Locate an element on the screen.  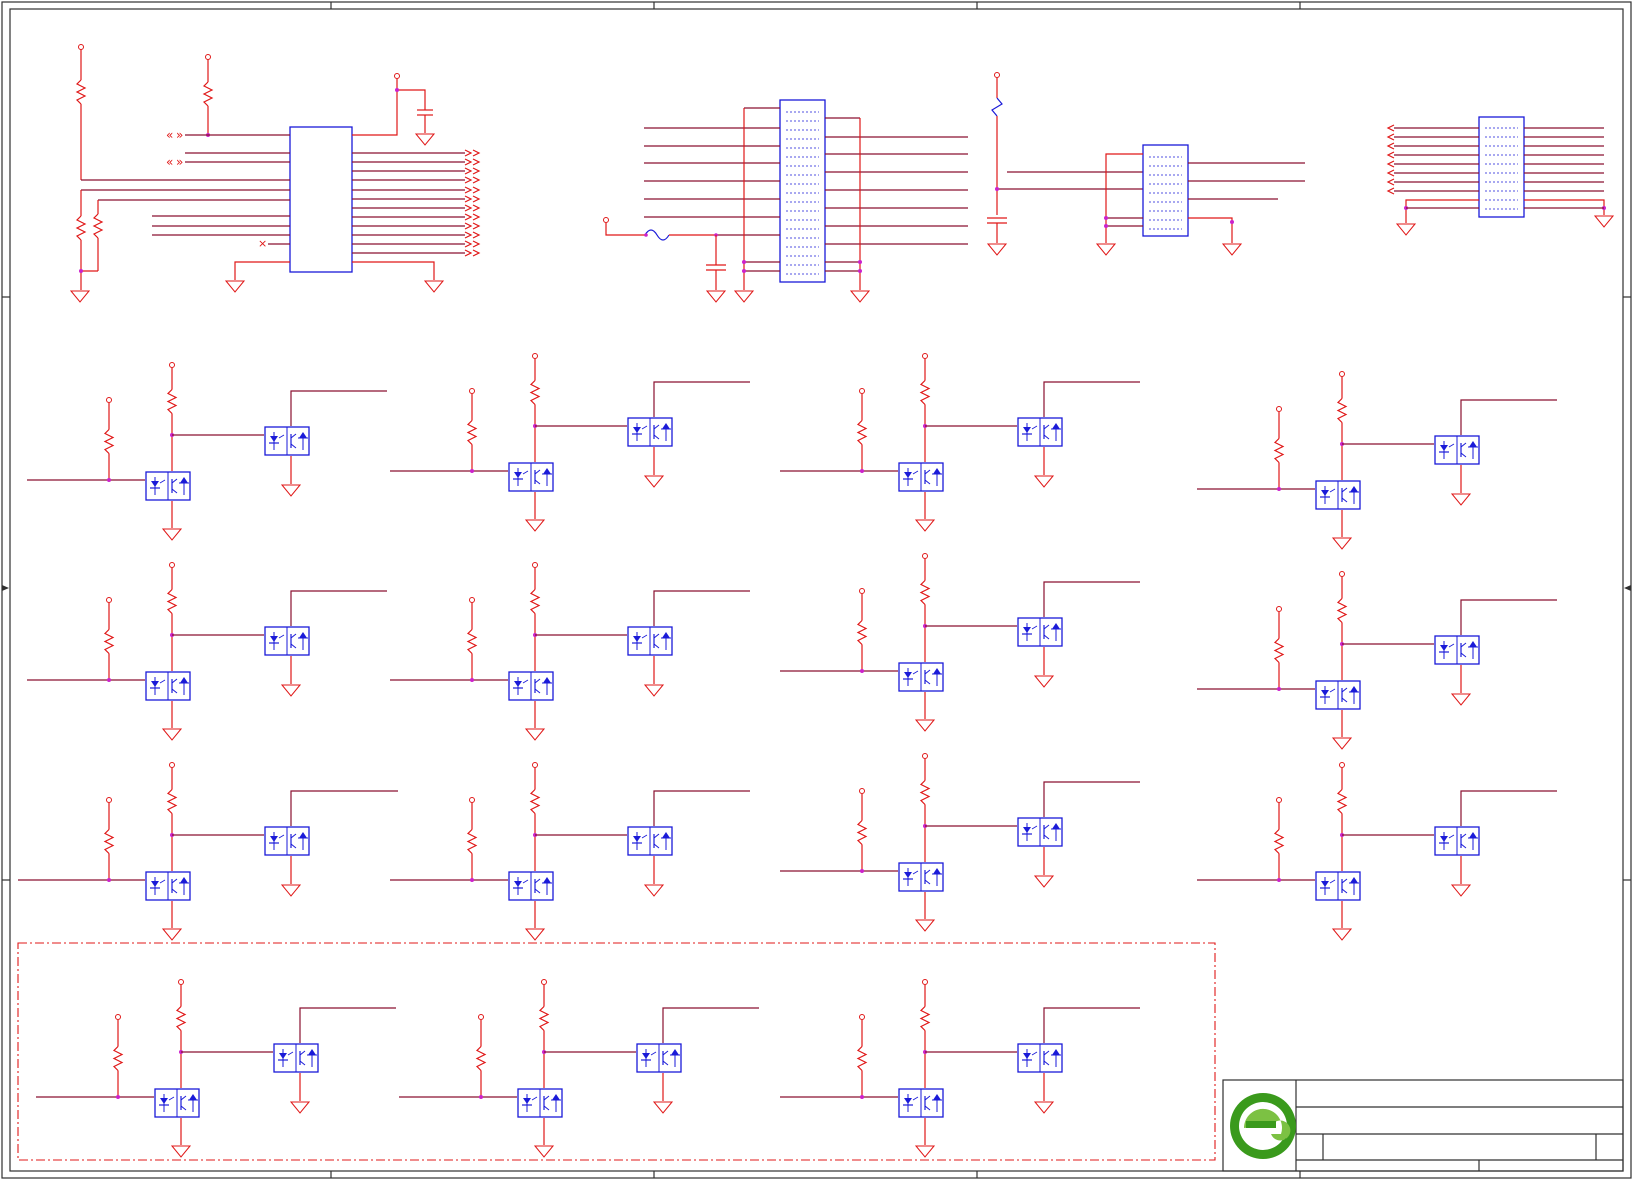
title-block is located at coordinates (1423, 1125).